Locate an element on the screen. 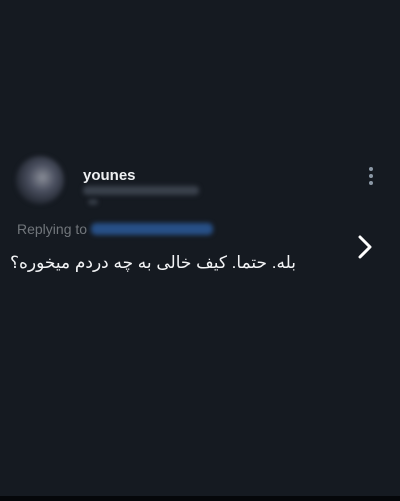 The image size is (400, 501). display-name: younes is located at coordinates (109, 175).